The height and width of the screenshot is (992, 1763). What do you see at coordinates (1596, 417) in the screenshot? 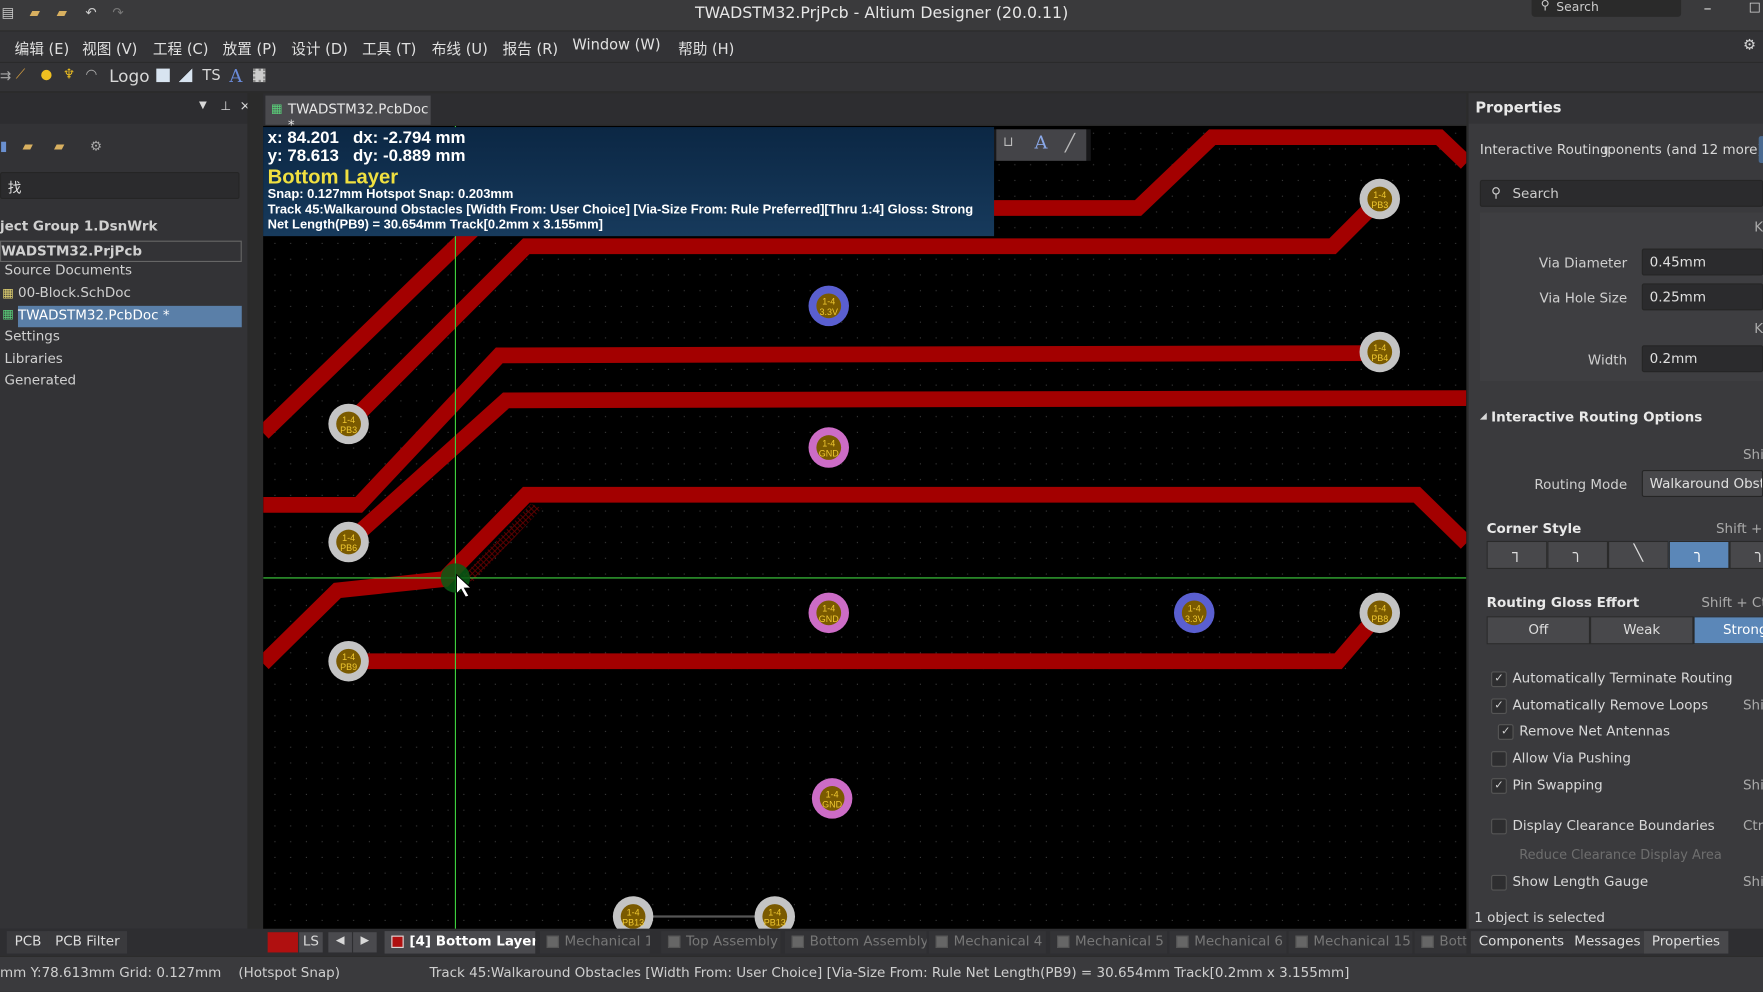
I see `section-interactive-routing-options: Interactive Routing Options` at bounding box center [1596, 417].